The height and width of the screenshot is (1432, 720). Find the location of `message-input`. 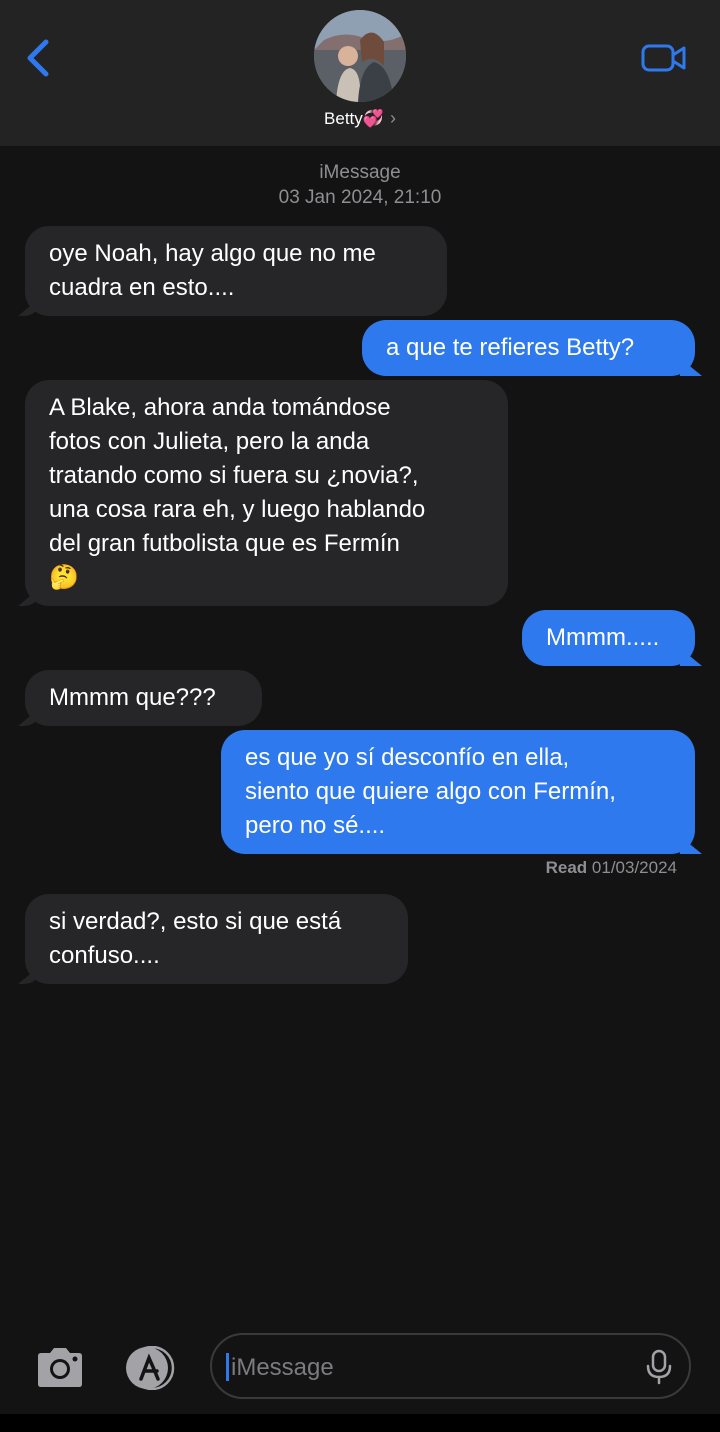

message-input is located at coordinates (431, 1368).